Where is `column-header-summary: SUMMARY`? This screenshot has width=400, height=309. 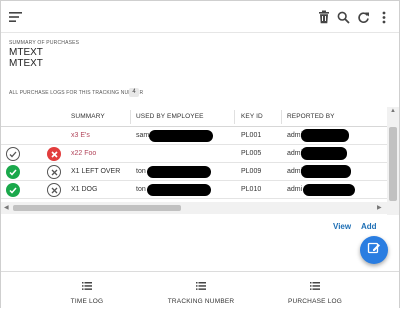
column-header-summary: SUMMARY is located at coordinates (88, 116).